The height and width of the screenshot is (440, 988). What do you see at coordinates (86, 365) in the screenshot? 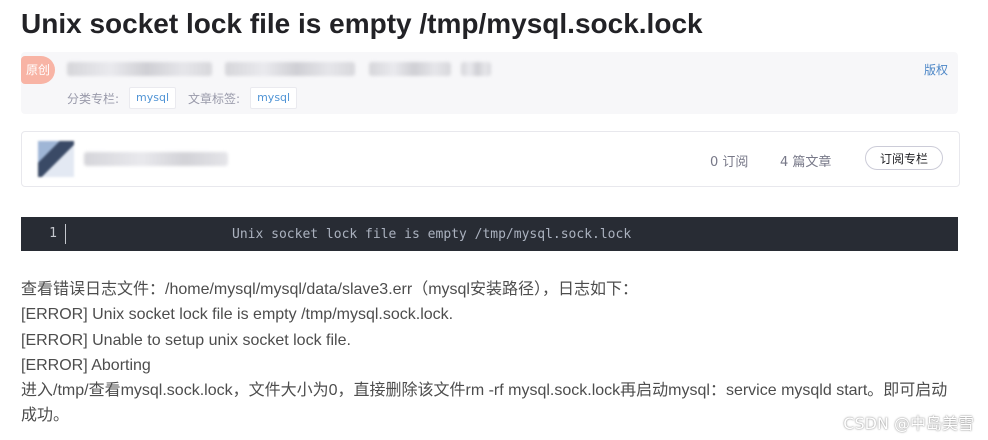
I see `paragraph-error-3: [ERROR] Aborting` at bounding box center [86, 365].